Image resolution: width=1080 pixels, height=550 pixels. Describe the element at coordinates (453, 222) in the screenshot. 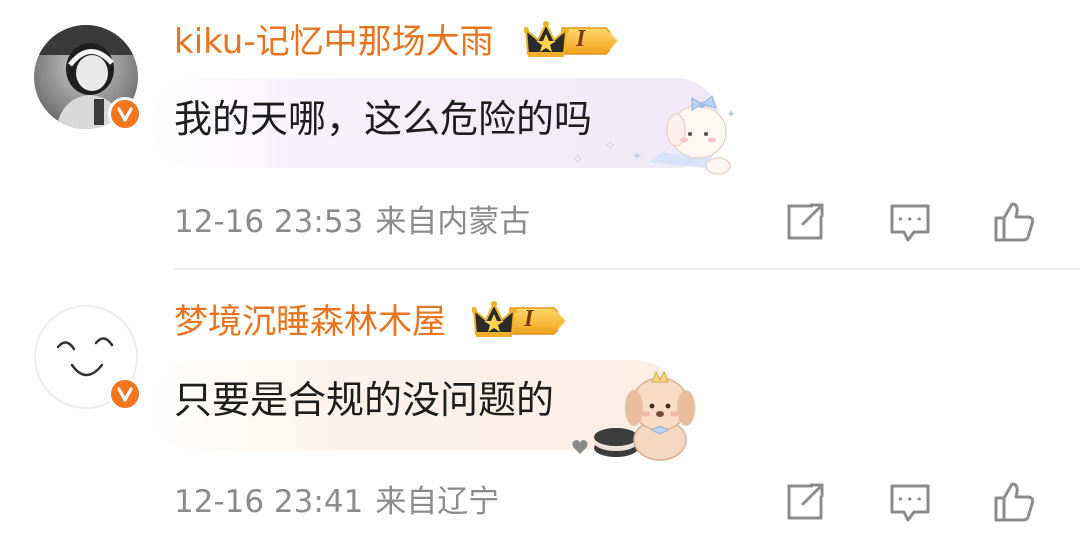

I see `comment-location: 来自内蒙古` at that location.